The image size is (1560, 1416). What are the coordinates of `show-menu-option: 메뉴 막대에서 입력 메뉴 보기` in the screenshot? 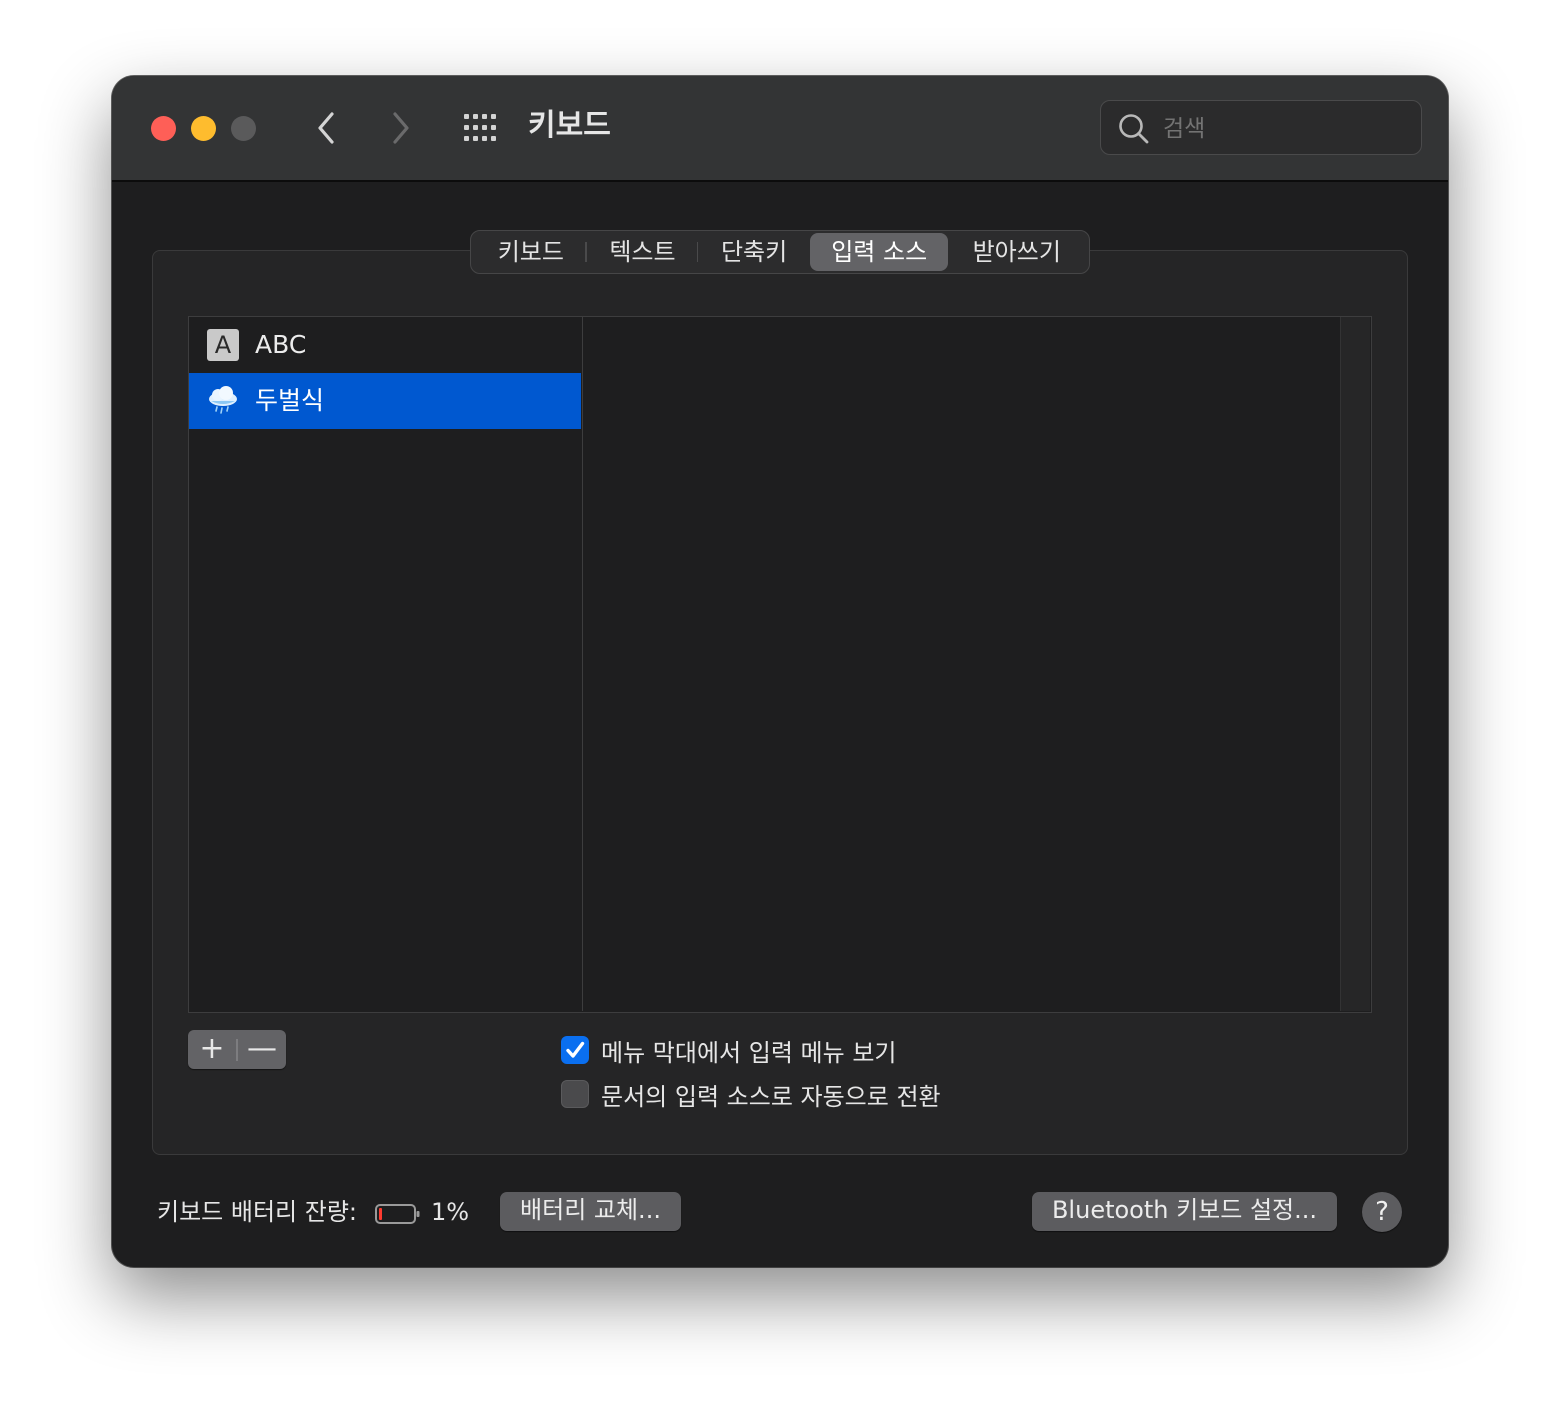 It's located at (729, 1050).